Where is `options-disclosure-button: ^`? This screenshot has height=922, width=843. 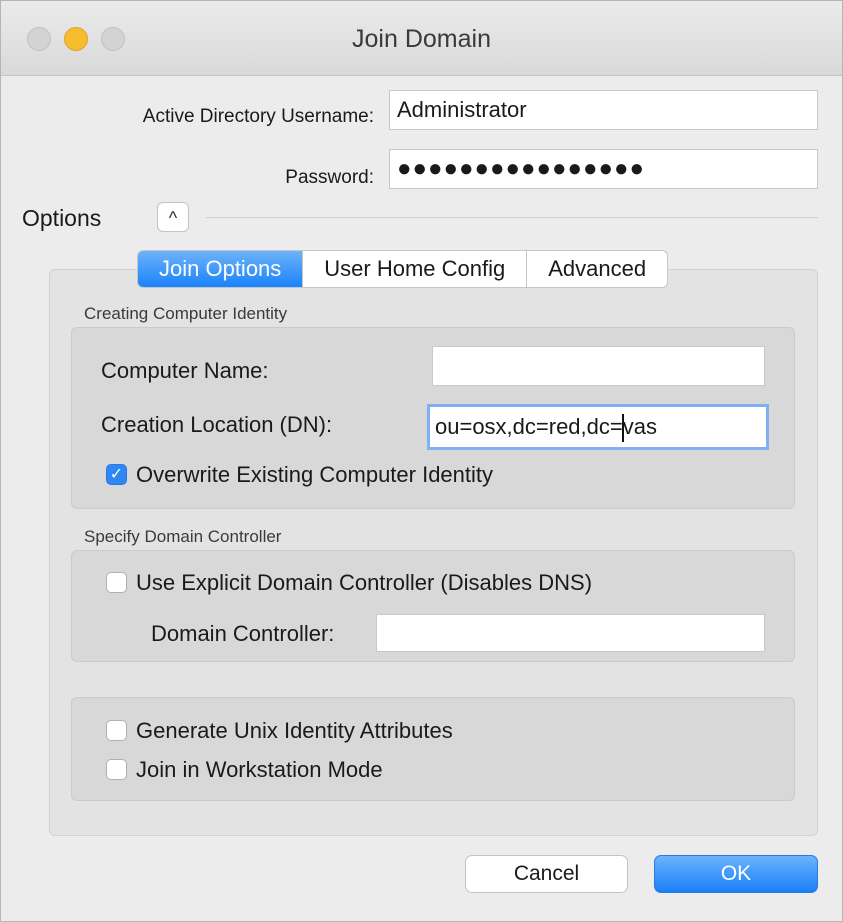 options-disclosure-button: ^ is located at coordinates (173, 217).